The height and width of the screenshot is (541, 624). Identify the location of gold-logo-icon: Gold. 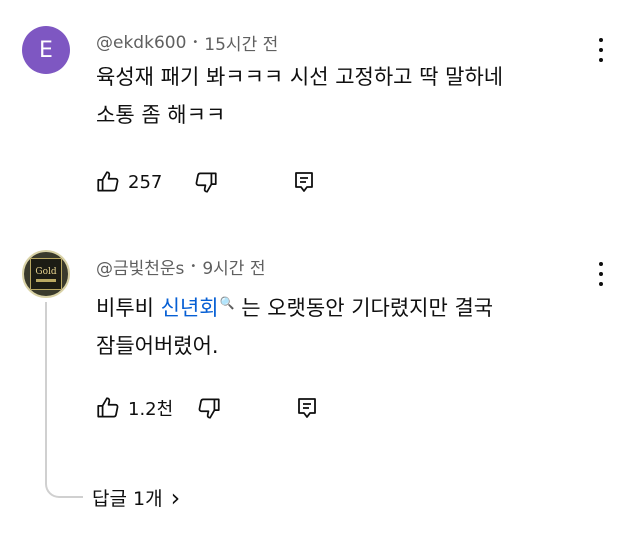
(46, 274).